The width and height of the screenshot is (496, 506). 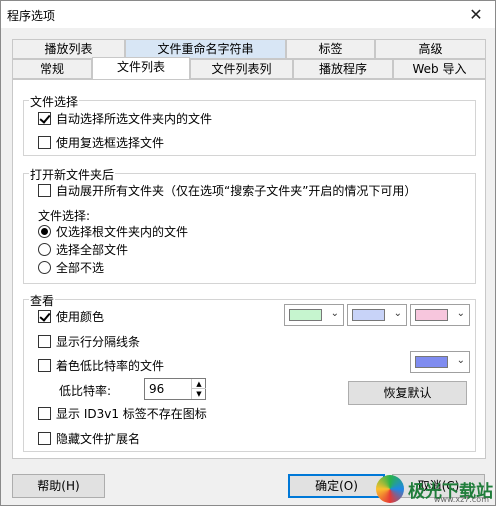 I want to click on tab-rename-strings: 文件重命名字符串, so click(x=205, y=49).